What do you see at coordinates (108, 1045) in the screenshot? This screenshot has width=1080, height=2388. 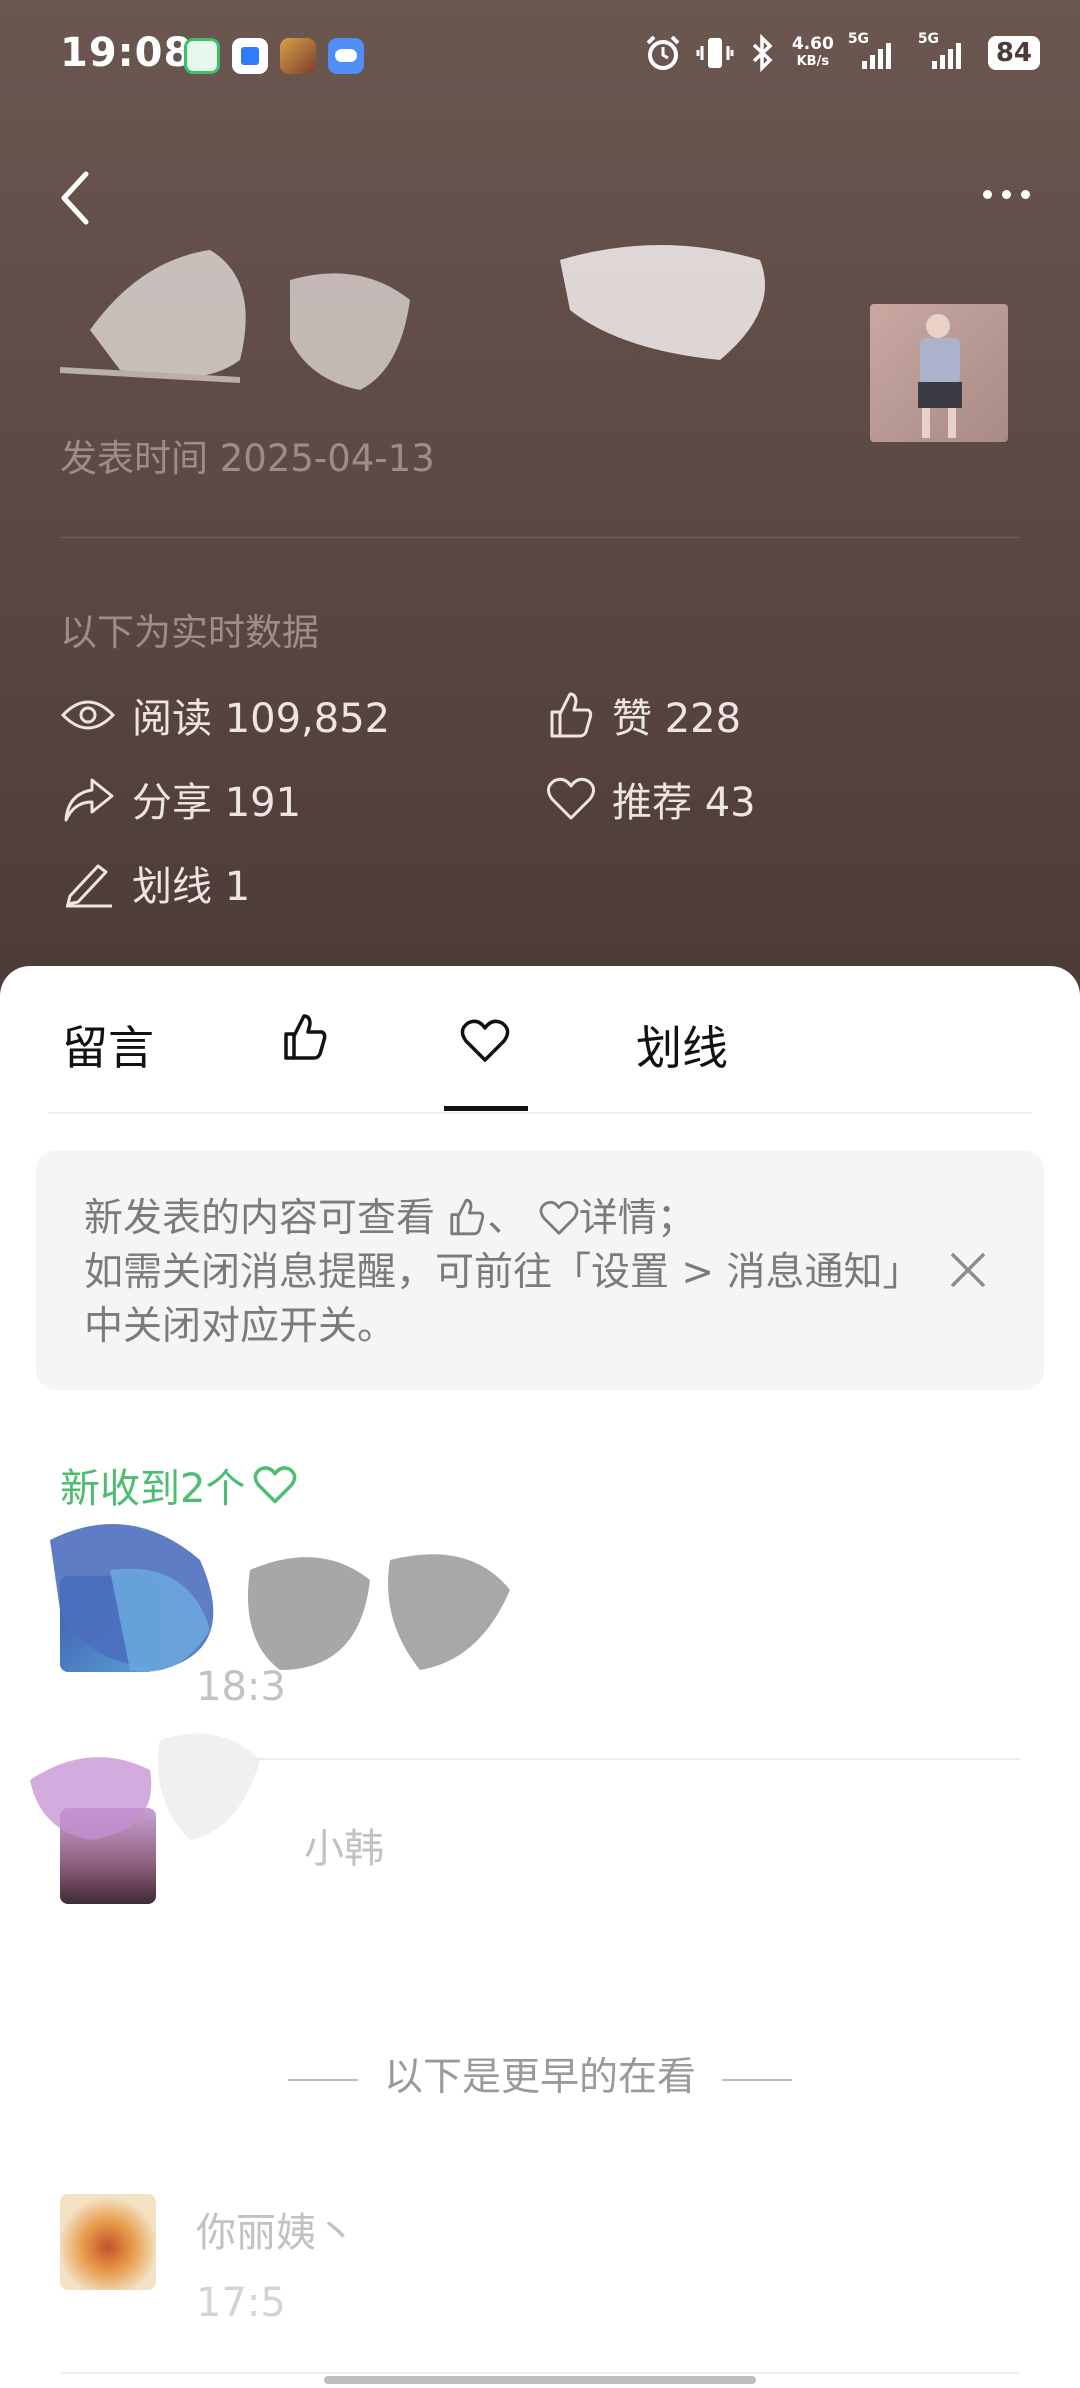 I see `tab-comments: 留言` at bounding box center [108, 1045].